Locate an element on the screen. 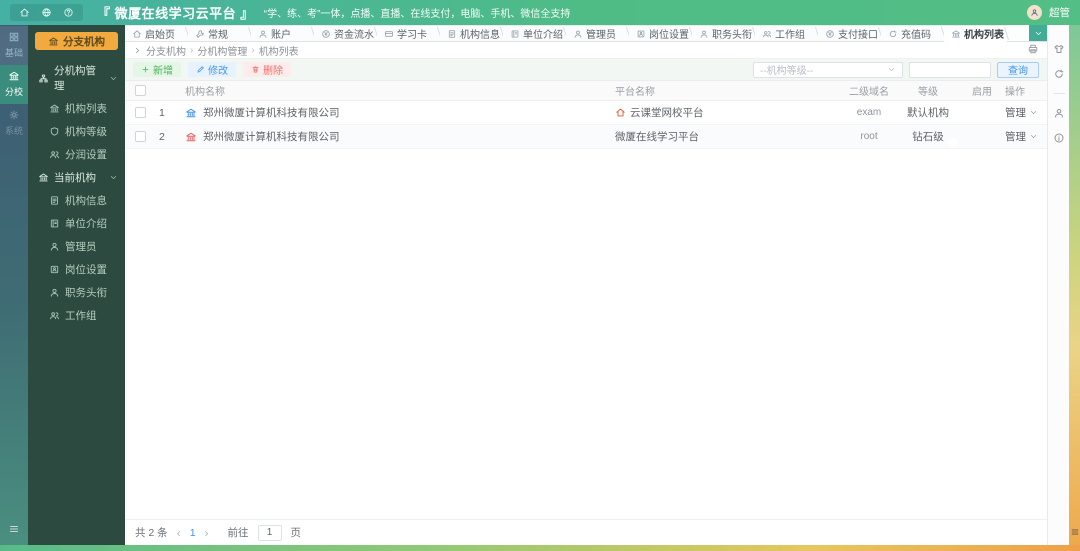 This screenshot has height=551, width=1080. edit-button-label: 修改 is located at coordinates (218, 71).